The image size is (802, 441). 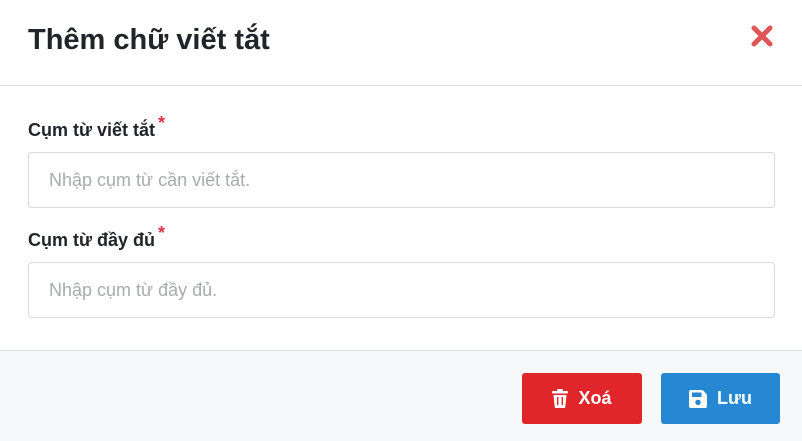 What do you see at coordinates (92, 240) in the screenshot?
I see `full-phrase-label-text: Cụm từ đầy đủ` at bounding box center [92, 240].